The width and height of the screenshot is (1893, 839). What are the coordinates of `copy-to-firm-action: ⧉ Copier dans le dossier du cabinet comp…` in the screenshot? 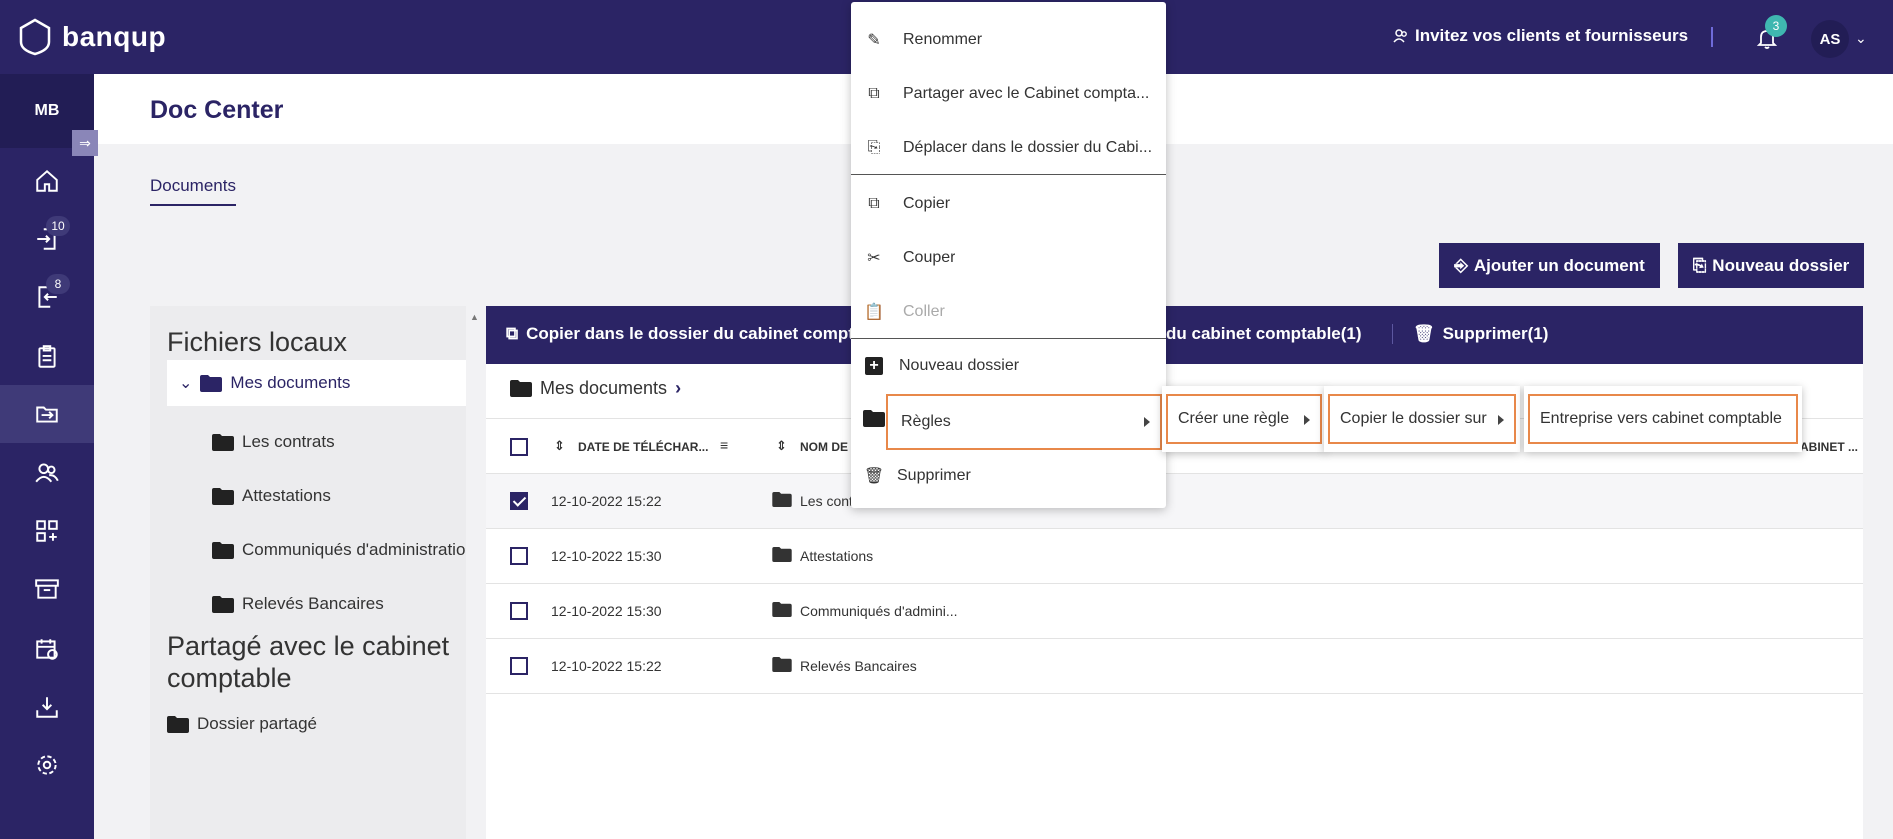 It's located at (684, 334).